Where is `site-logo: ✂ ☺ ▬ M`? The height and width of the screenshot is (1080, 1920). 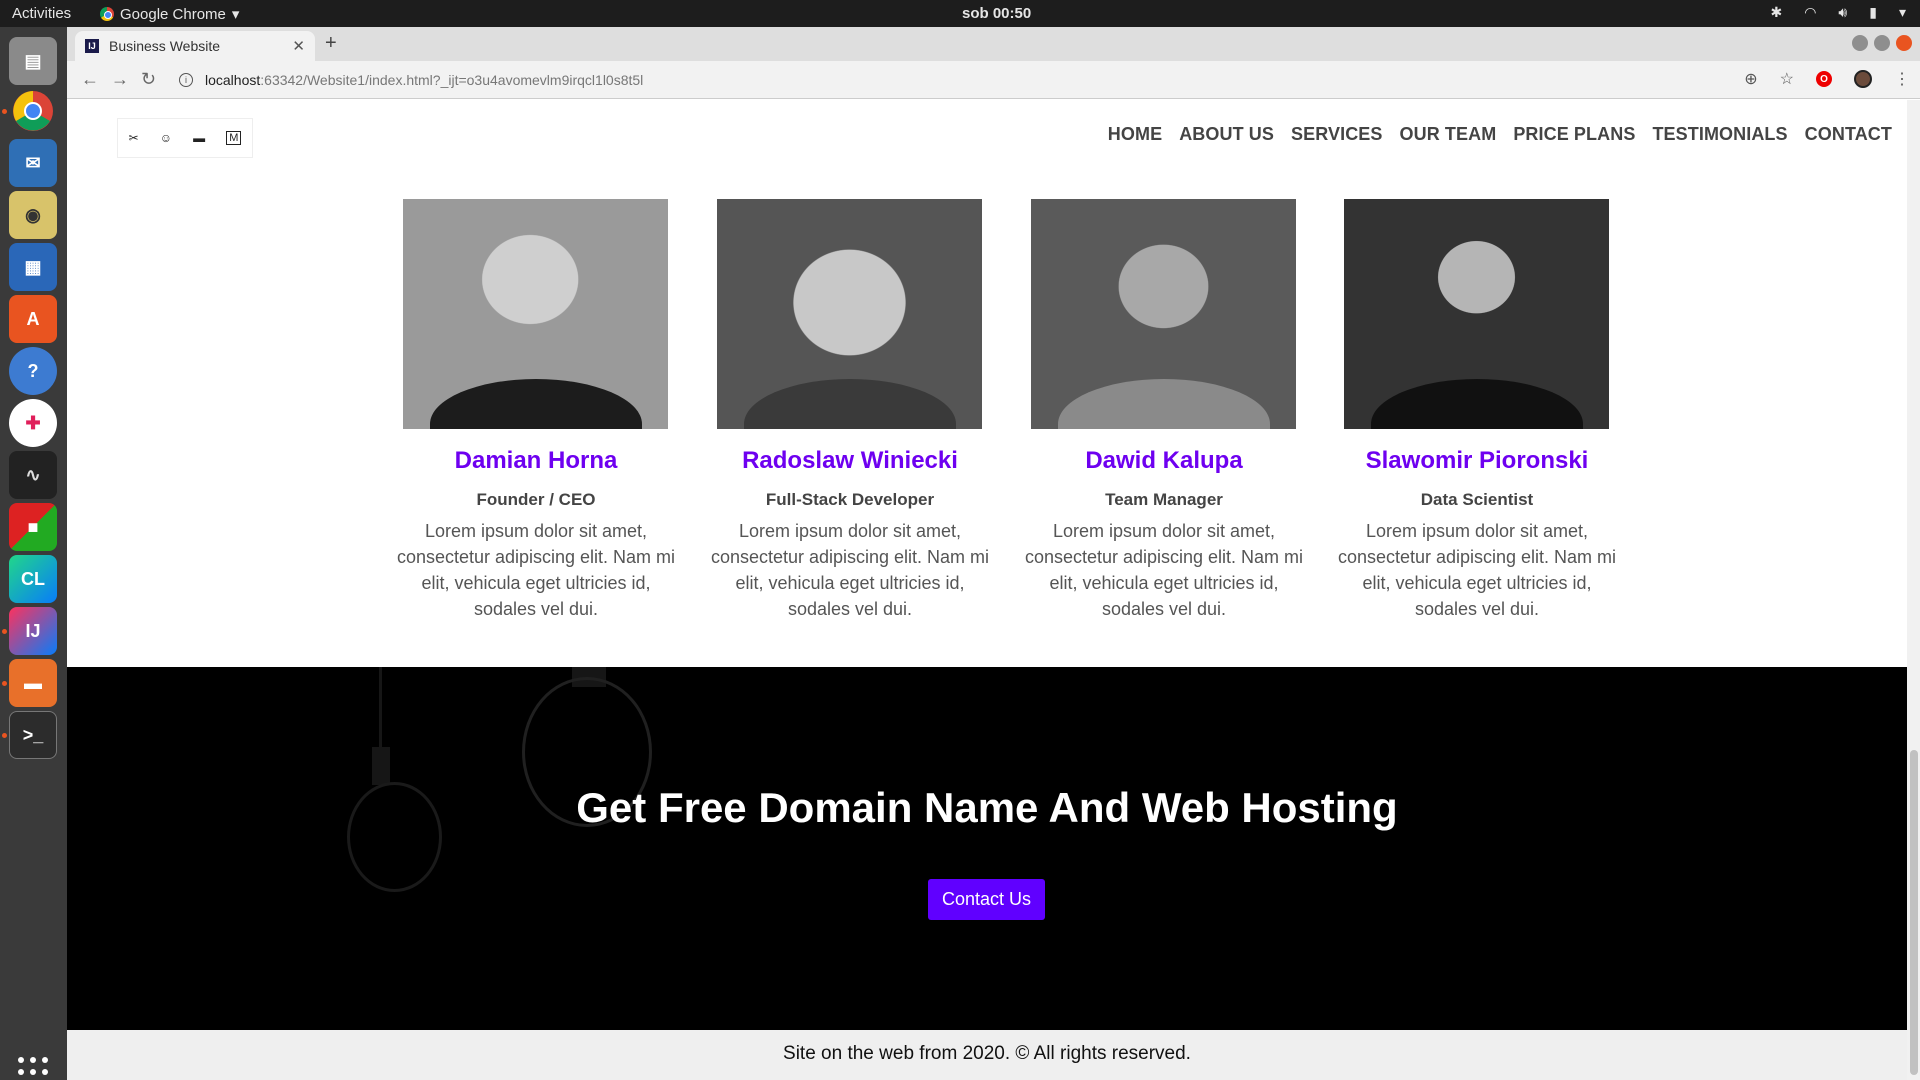 site-logo: ✂ ☺ ▬ M is located at coordinates (185, 138).